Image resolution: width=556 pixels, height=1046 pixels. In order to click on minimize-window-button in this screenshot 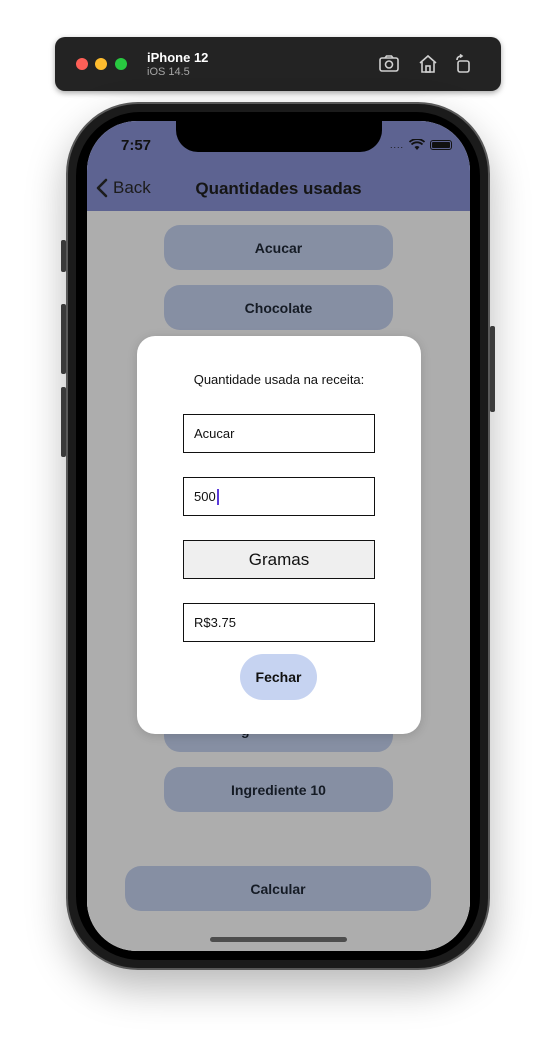, I will do `click(101, 64)`.